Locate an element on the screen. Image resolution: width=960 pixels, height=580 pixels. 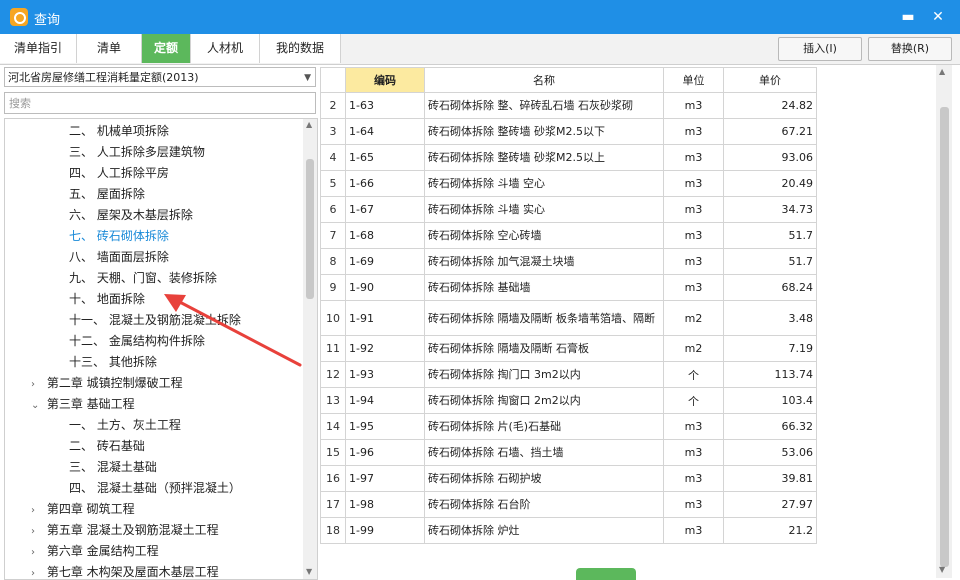
tree-node: 六、 屋架及木基层拆除 is located at coordinates (131, 215).